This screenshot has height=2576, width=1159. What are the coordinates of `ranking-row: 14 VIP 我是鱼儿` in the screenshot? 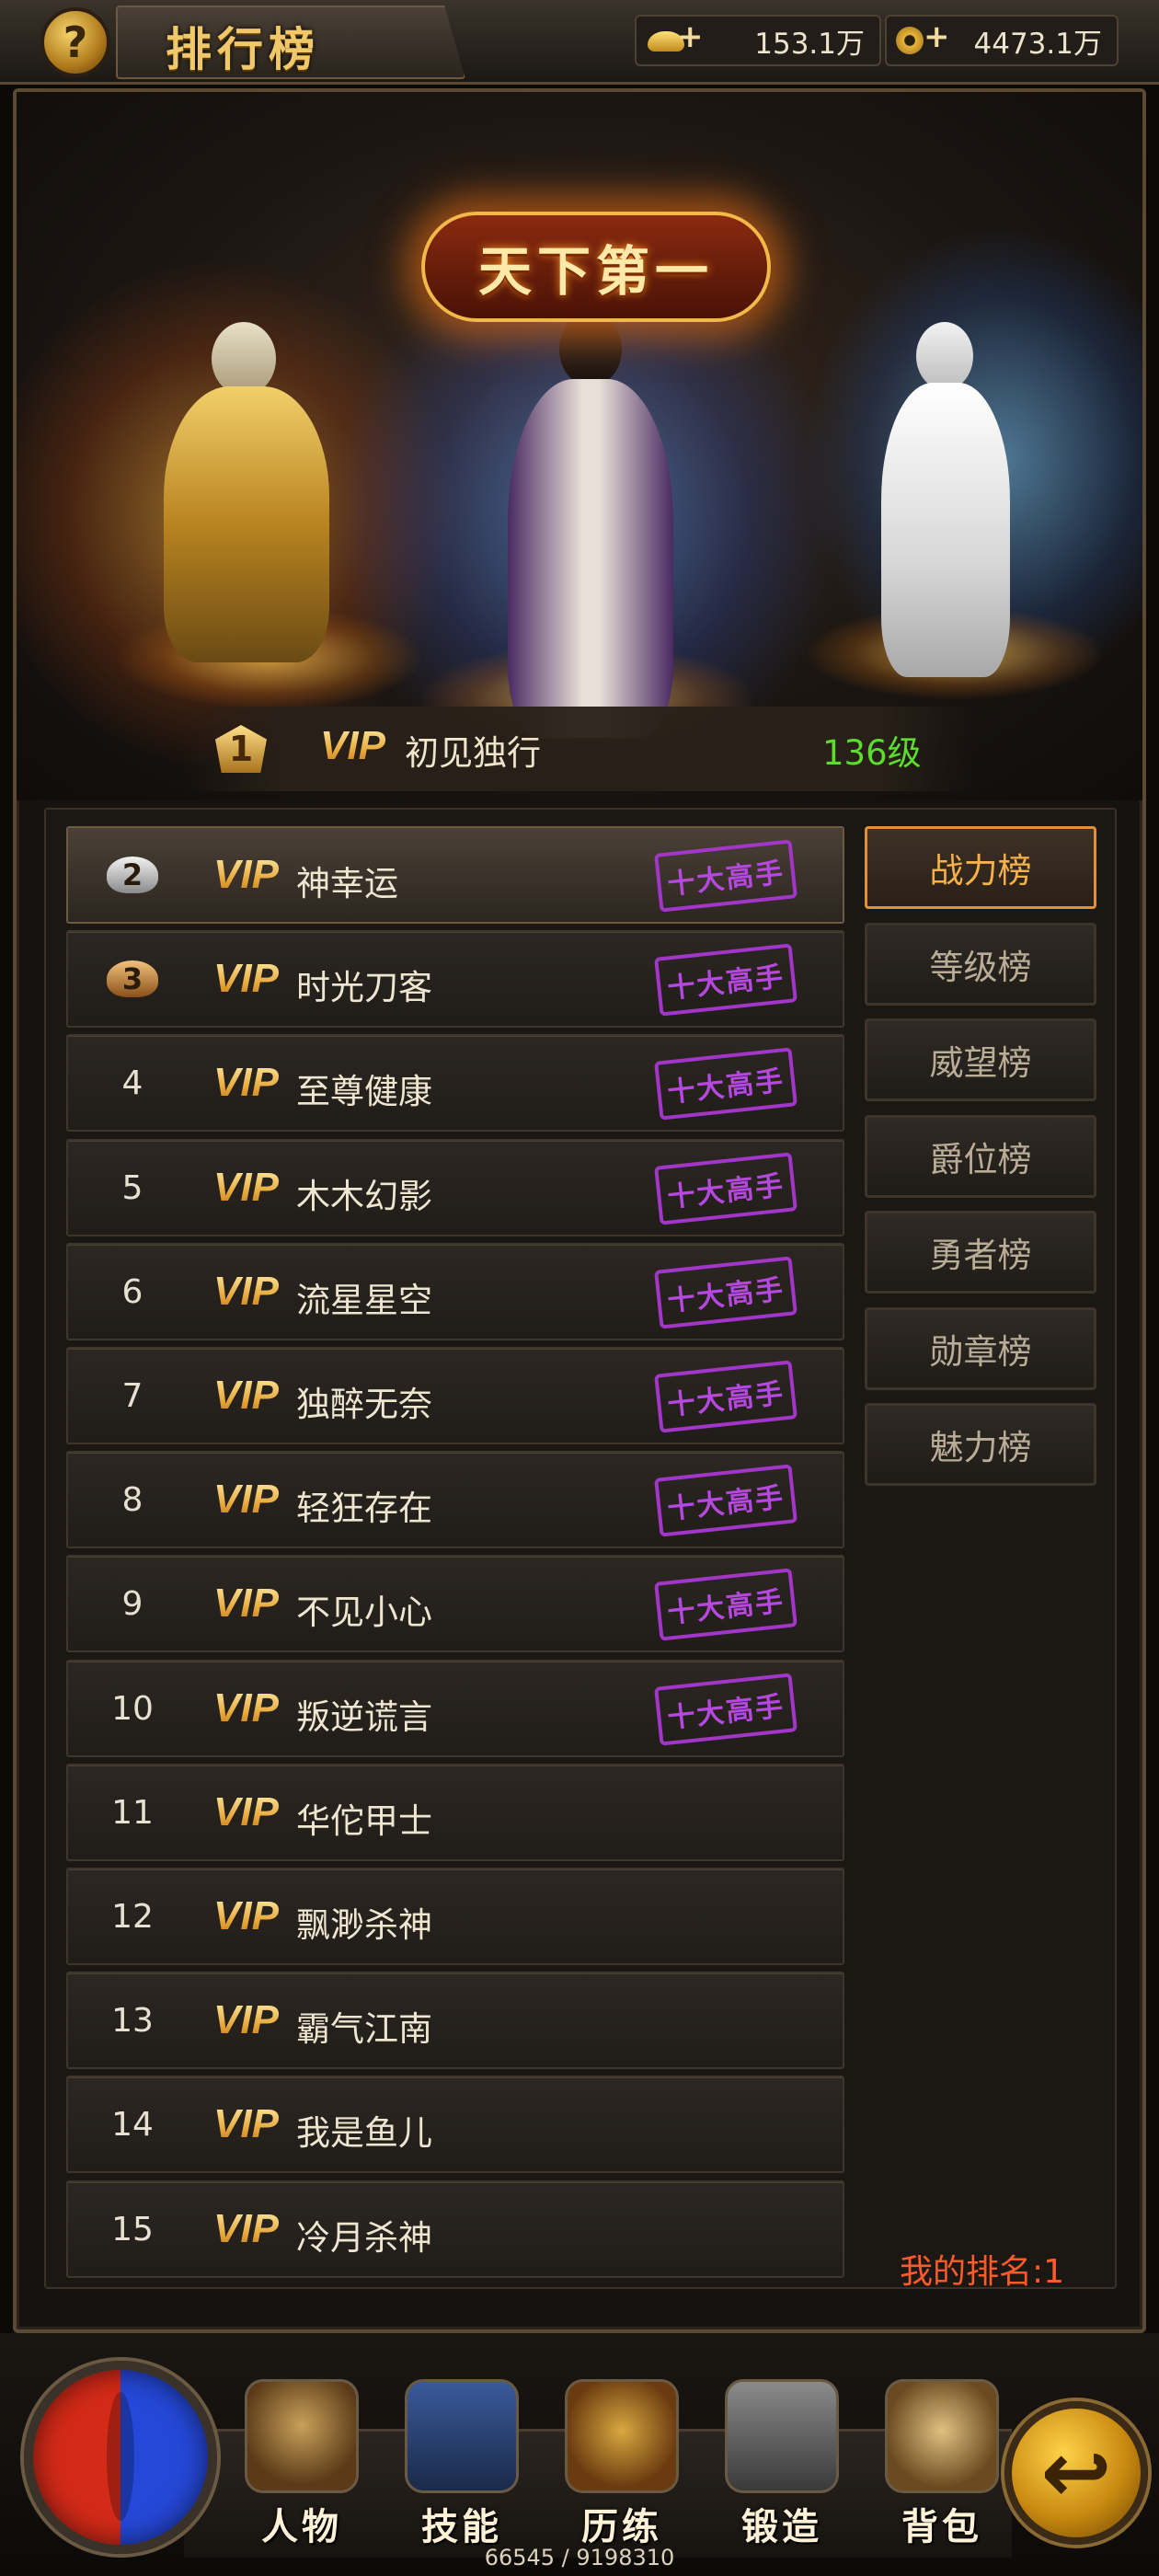 It's located at (455, 2124).